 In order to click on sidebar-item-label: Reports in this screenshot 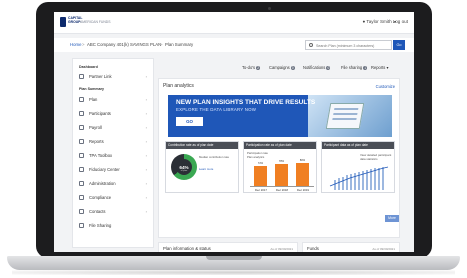, I will do `click(96, 141)`.